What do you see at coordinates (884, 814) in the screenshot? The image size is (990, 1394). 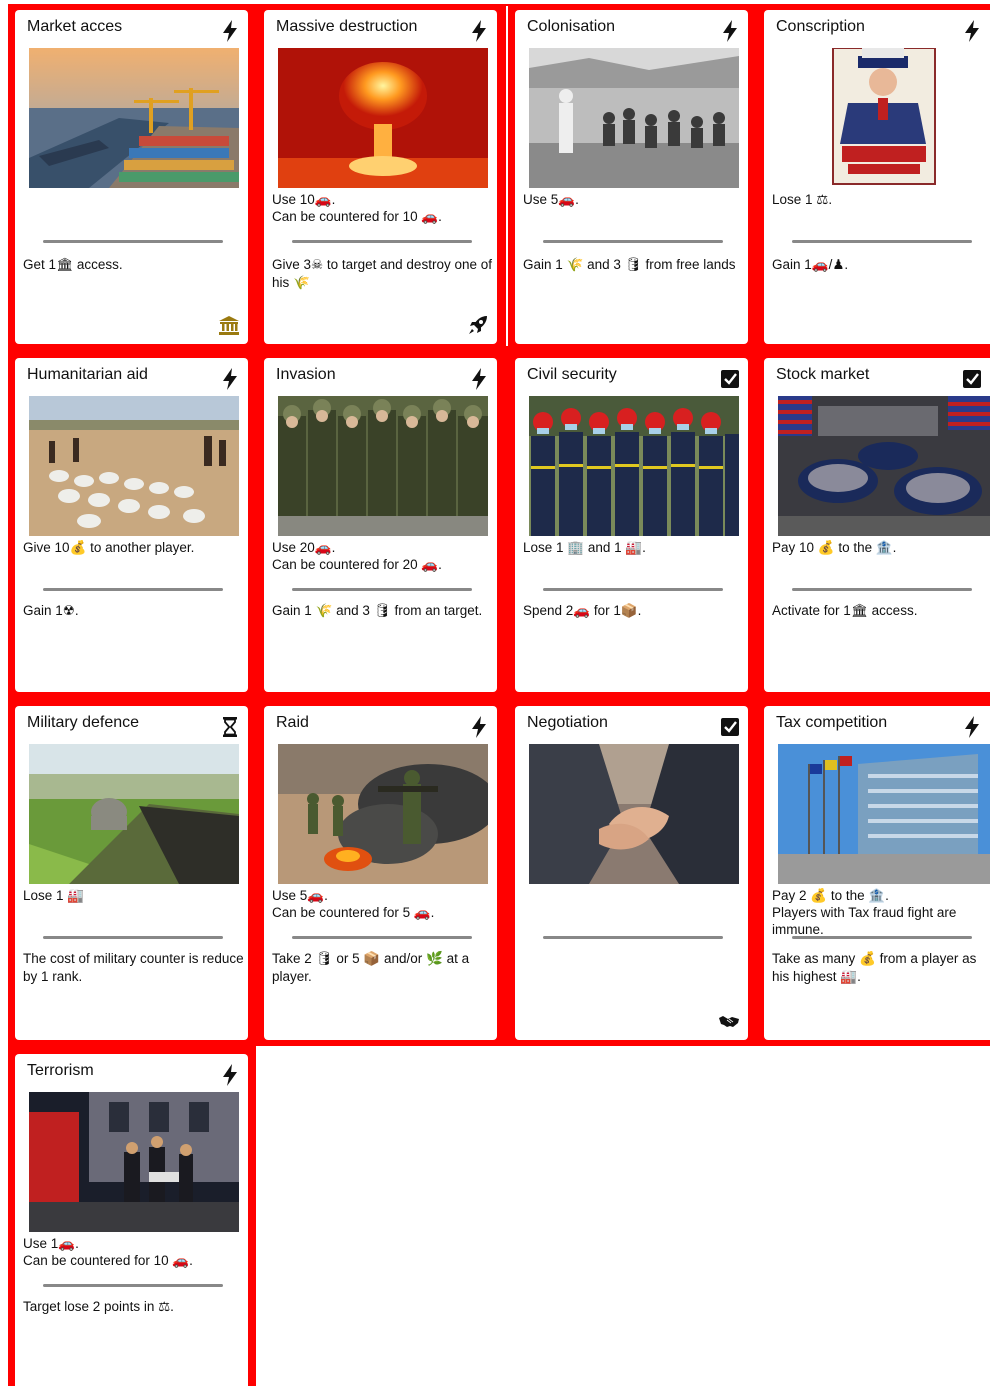 I see `eu-parliament-image` at bounding box center [884, 814].